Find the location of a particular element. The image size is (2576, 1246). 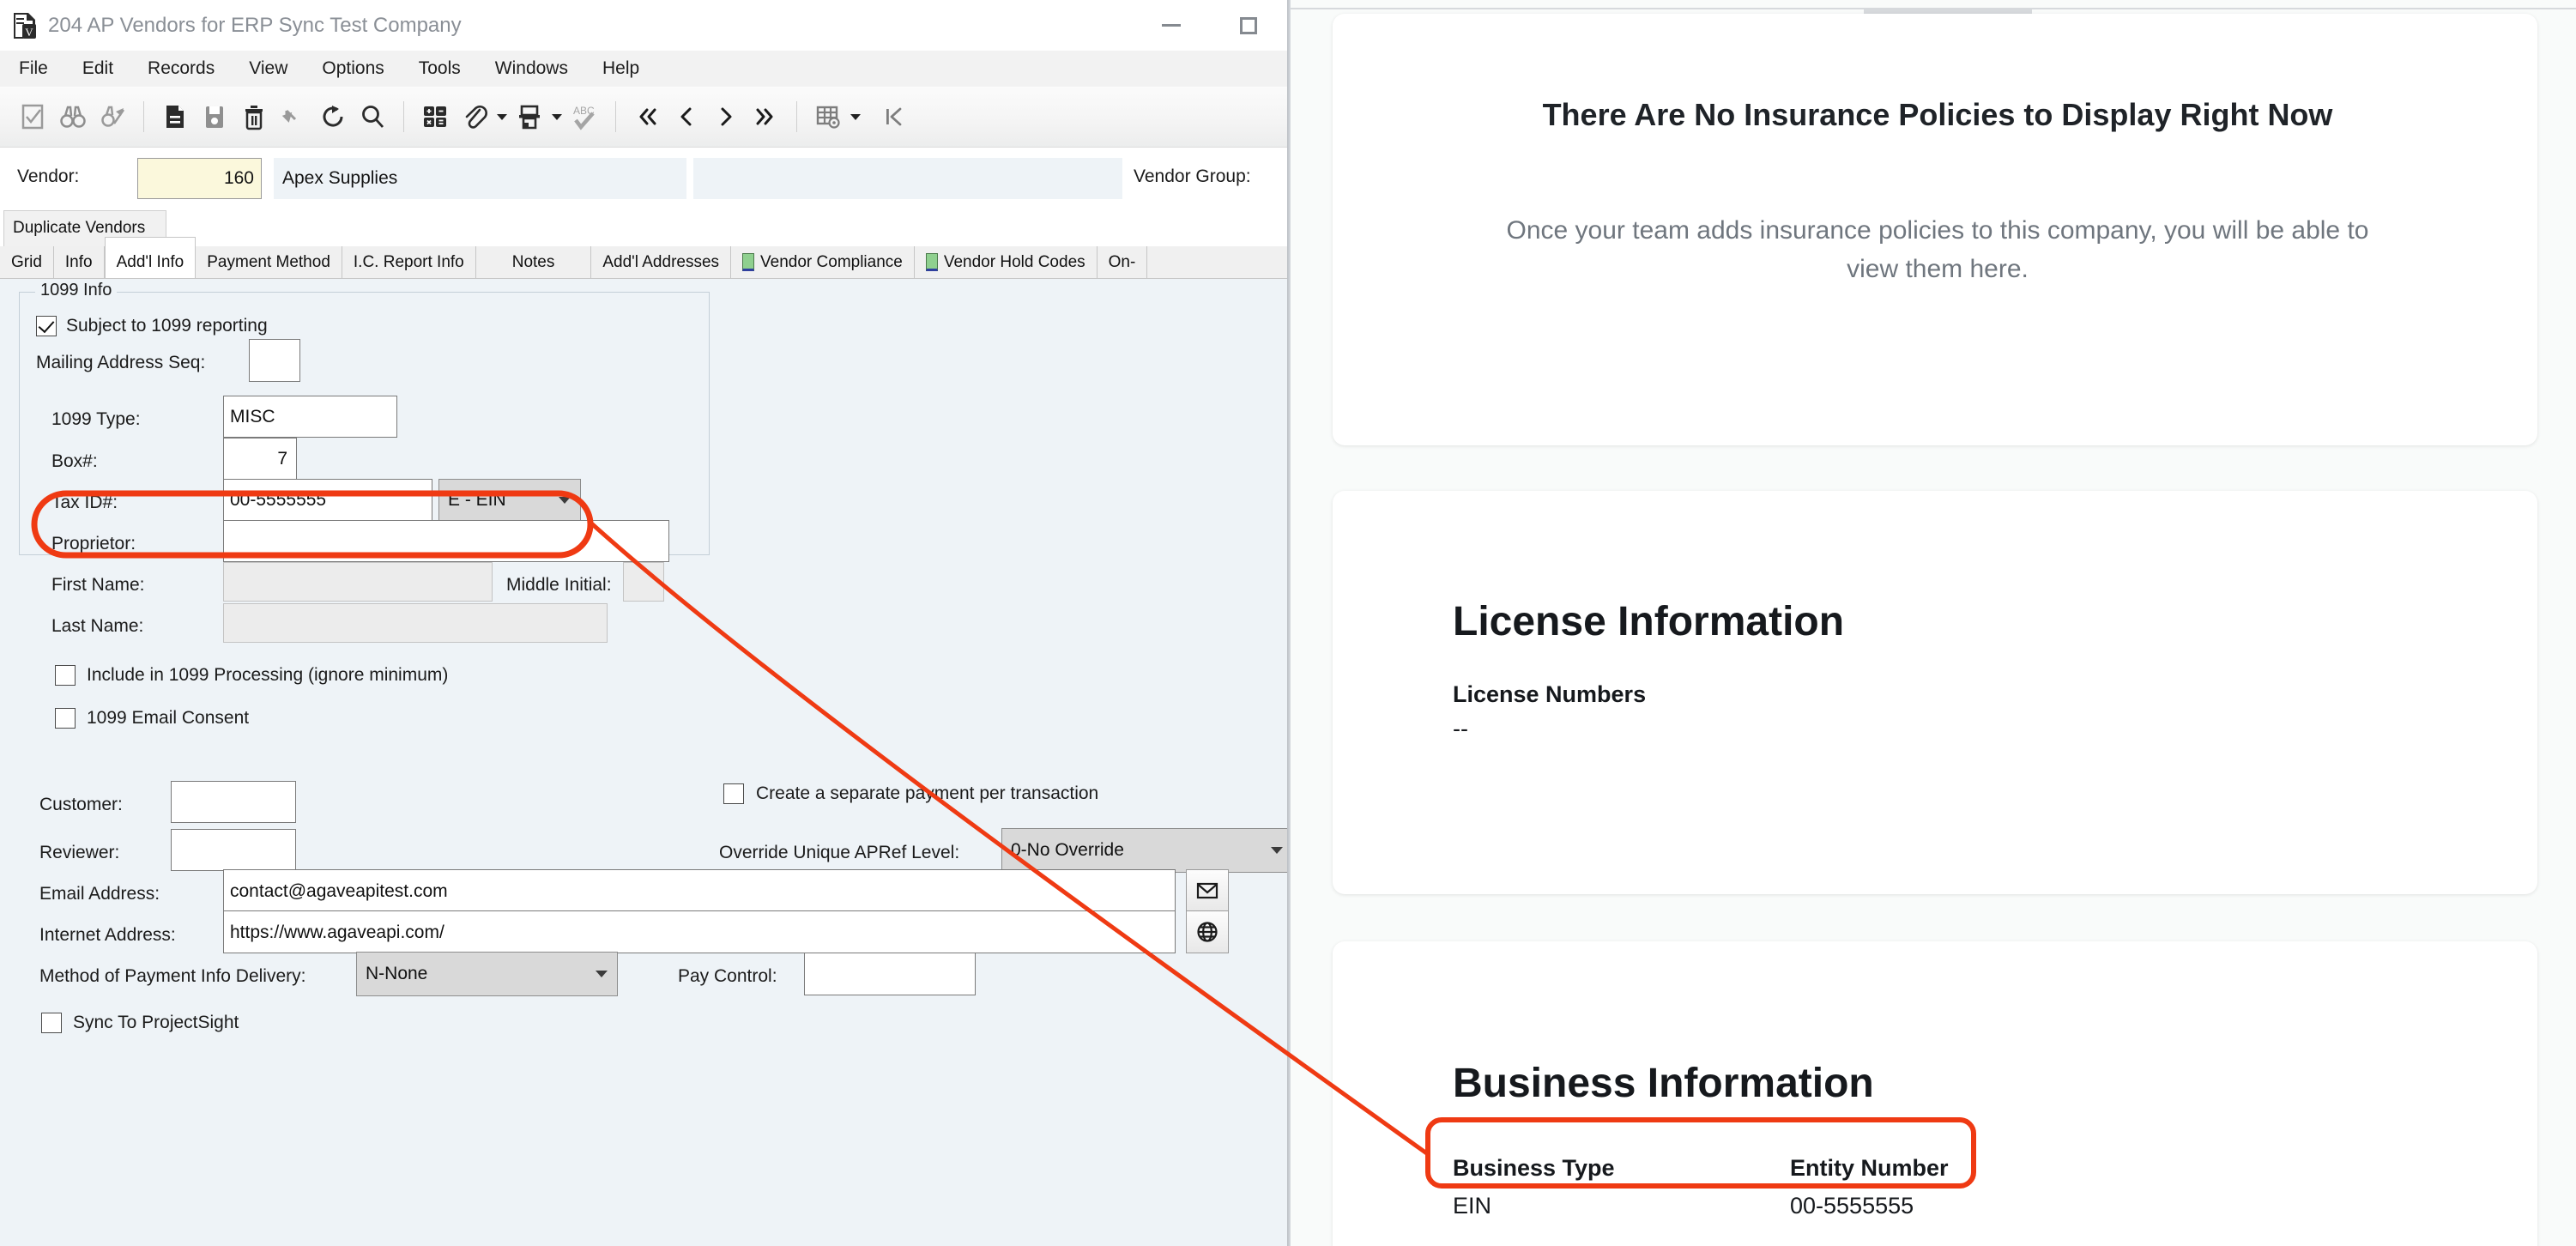

tab-label: Add'l Info is located at coordinates (150, 262).